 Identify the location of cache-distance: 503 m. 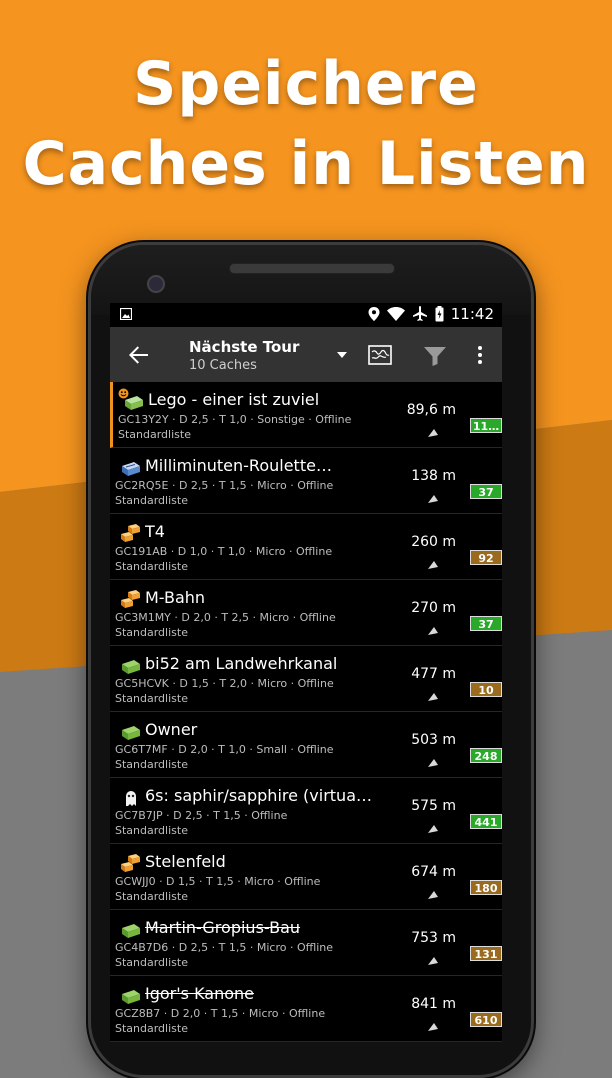
(433, 740).